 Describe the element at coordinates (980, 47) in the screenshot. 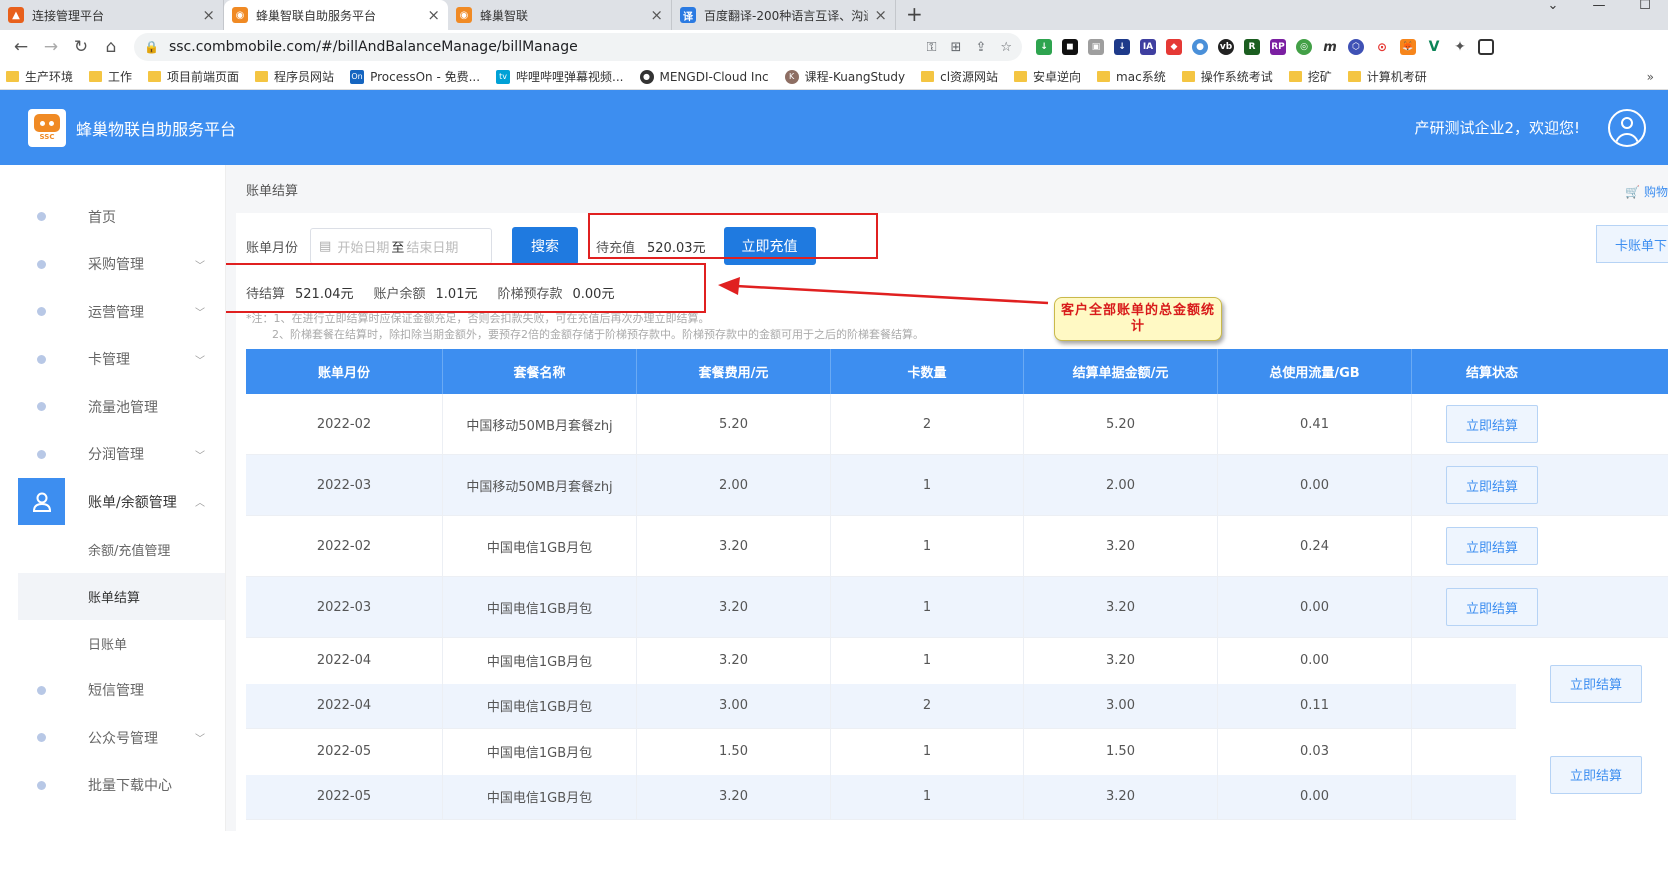

I see `share-icon: ⇪` at that location.